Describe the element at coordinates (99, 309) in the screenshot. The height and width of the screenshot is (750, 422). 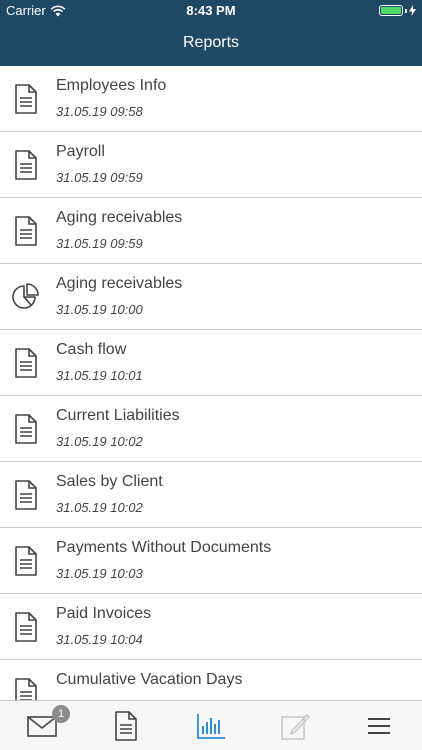
I see `report-date: 31.05.19 10:00` at that location.